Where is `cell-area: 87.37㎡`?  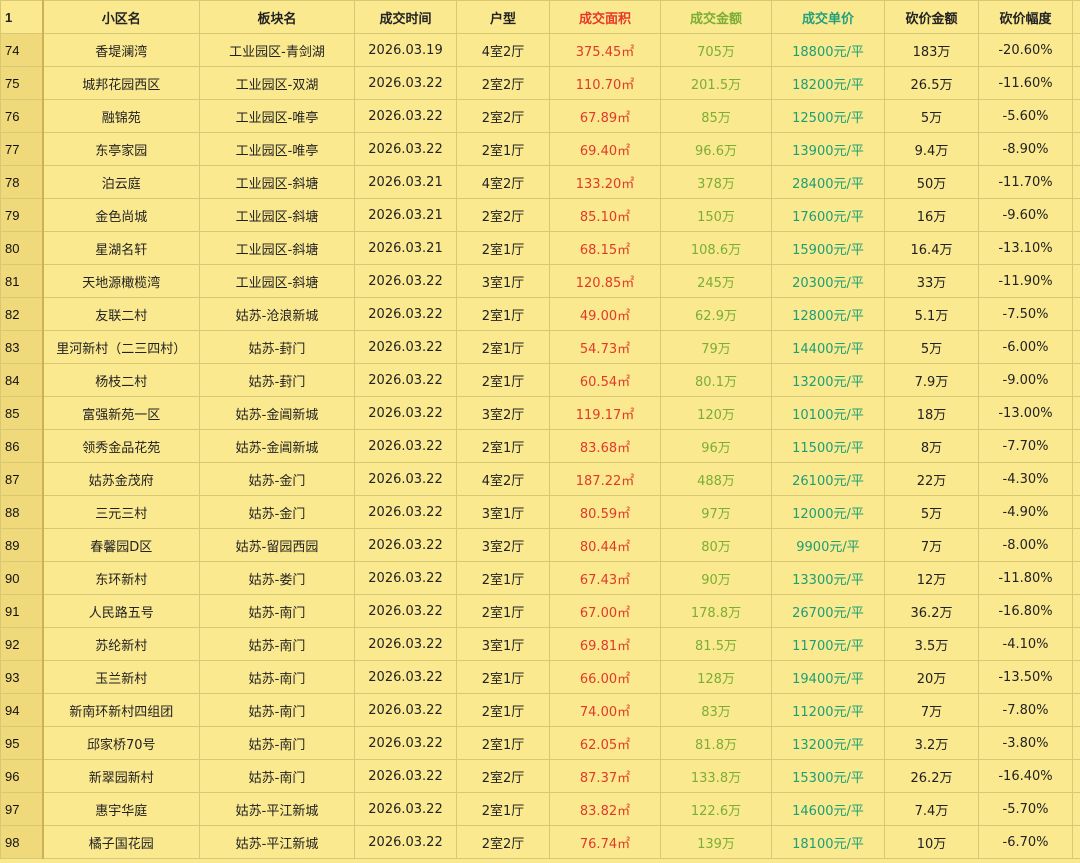
cell-area: 87.37㎡ is located at coordinates (605, 776).